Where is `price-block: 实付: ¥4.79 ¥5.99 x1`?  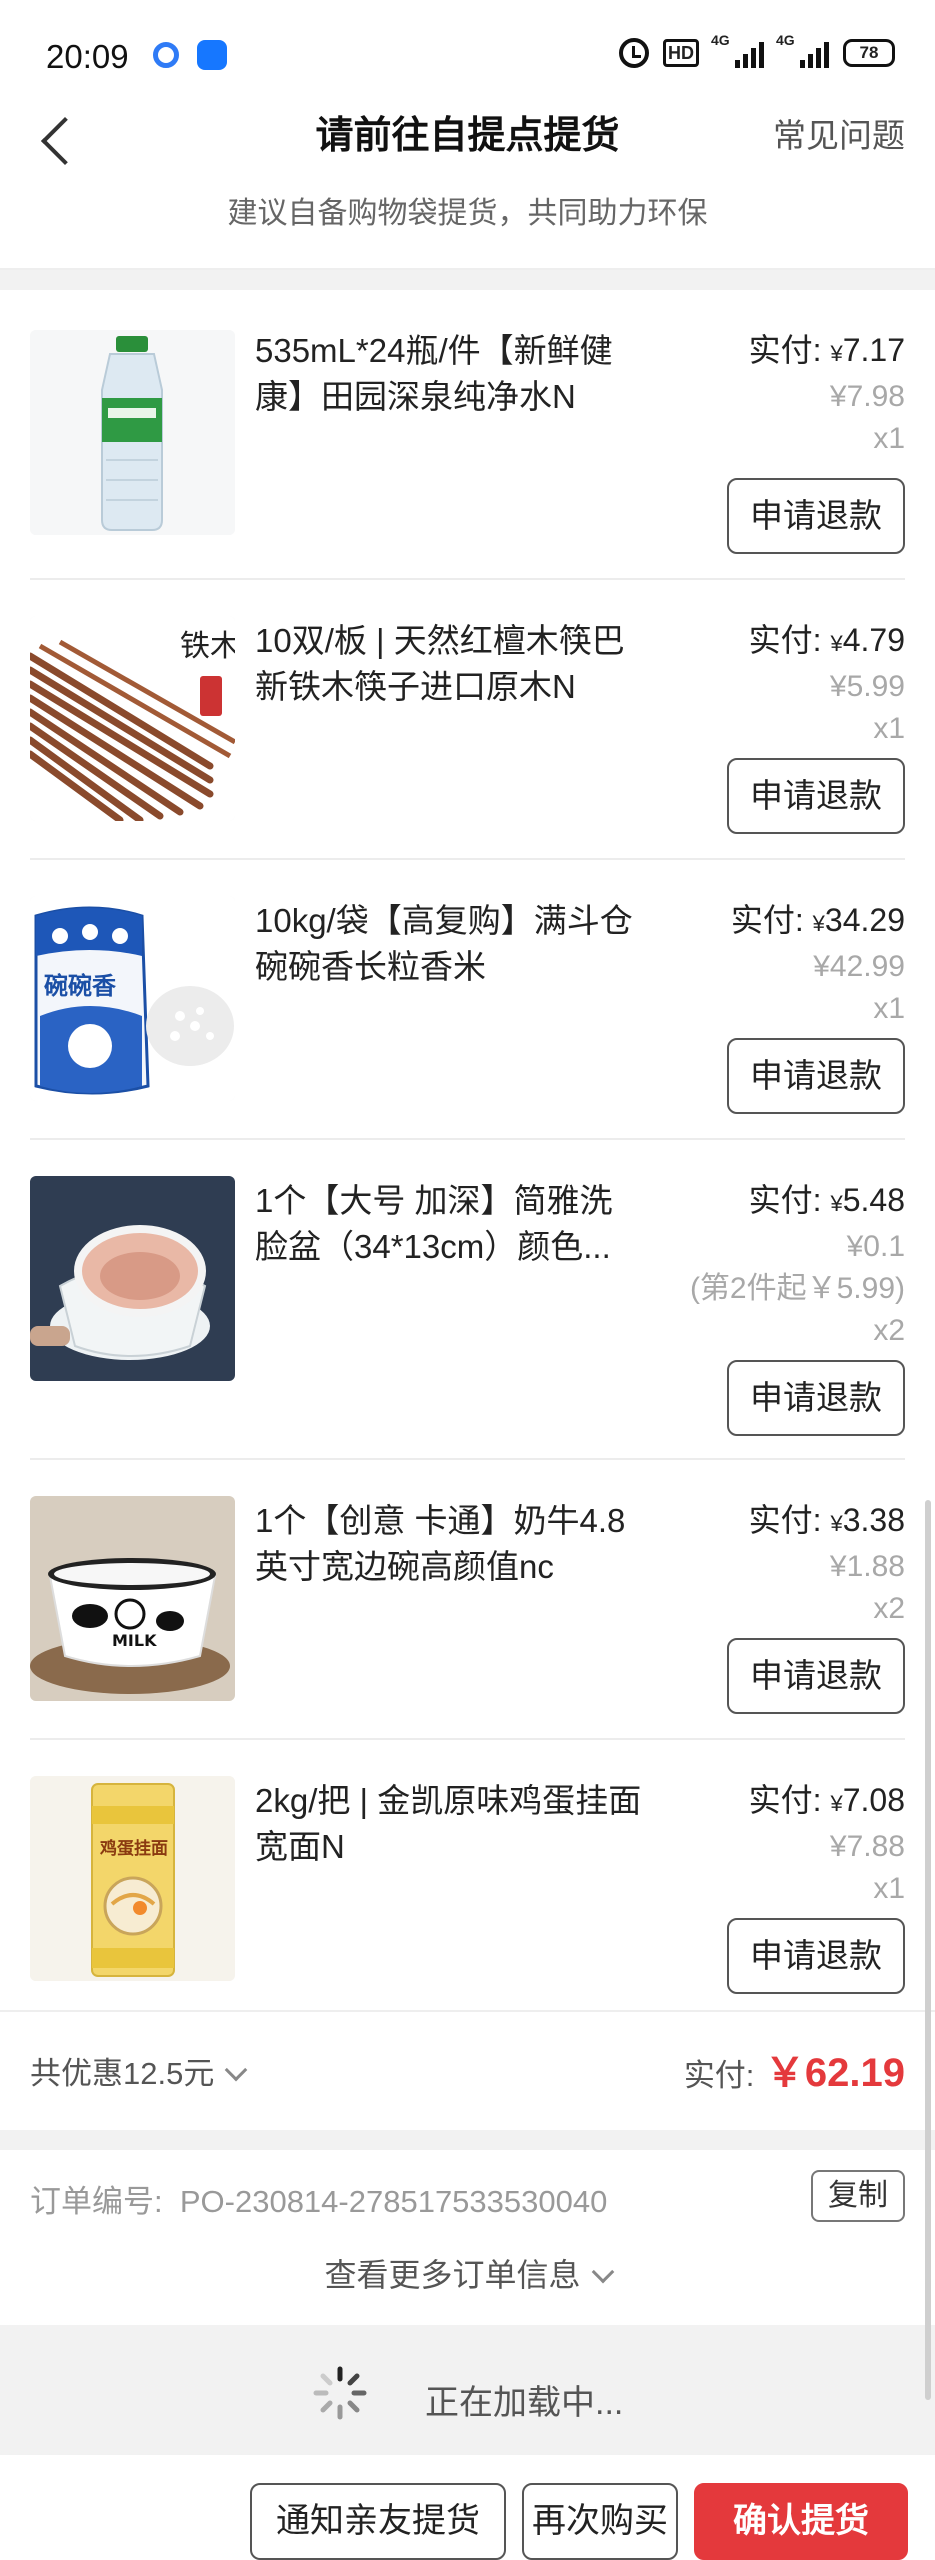
price-block: 实付: ¥4.79 ¥5.99 x1 is located at coordinates (827, 684).